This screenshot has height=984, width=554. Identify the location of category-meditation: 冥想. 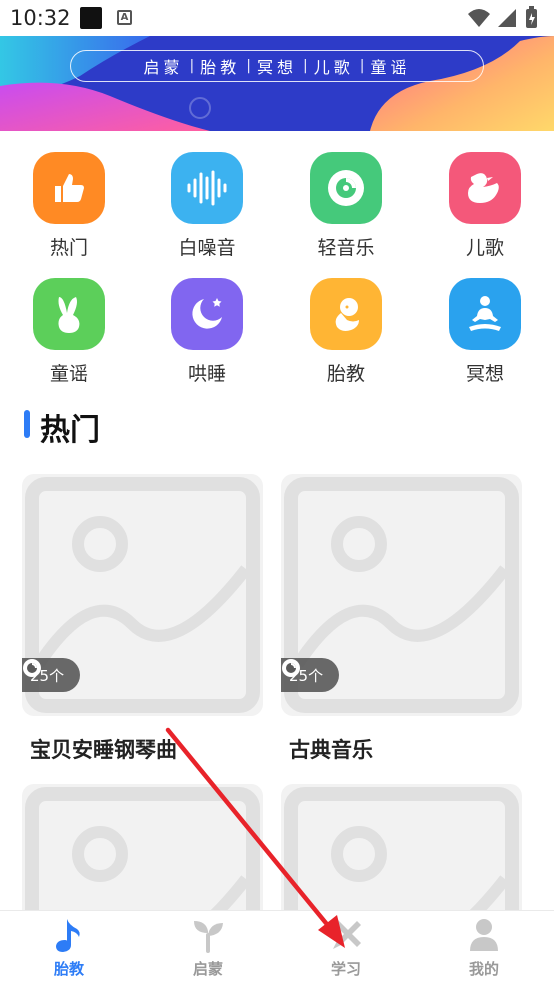
(485, 332).